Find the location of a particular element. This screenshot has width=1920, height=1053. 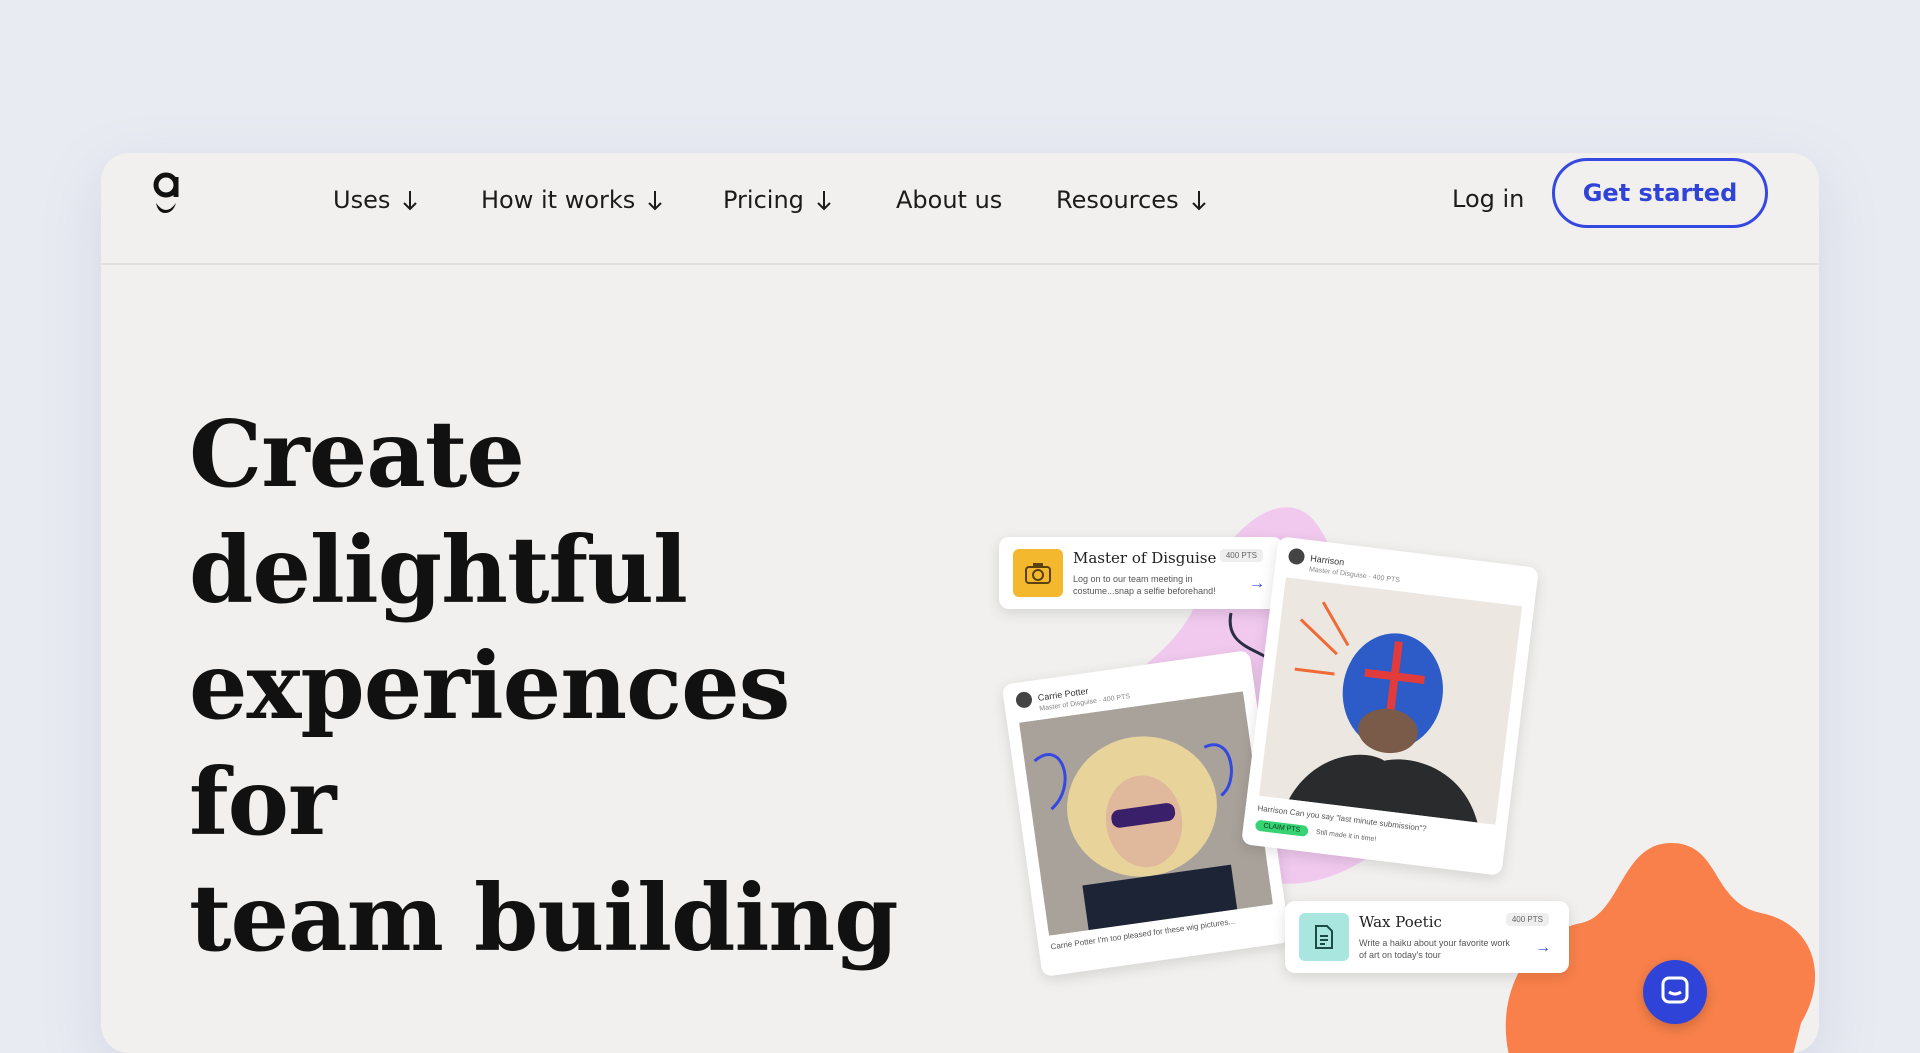

logo-icon is located at coordinates (166, 192).